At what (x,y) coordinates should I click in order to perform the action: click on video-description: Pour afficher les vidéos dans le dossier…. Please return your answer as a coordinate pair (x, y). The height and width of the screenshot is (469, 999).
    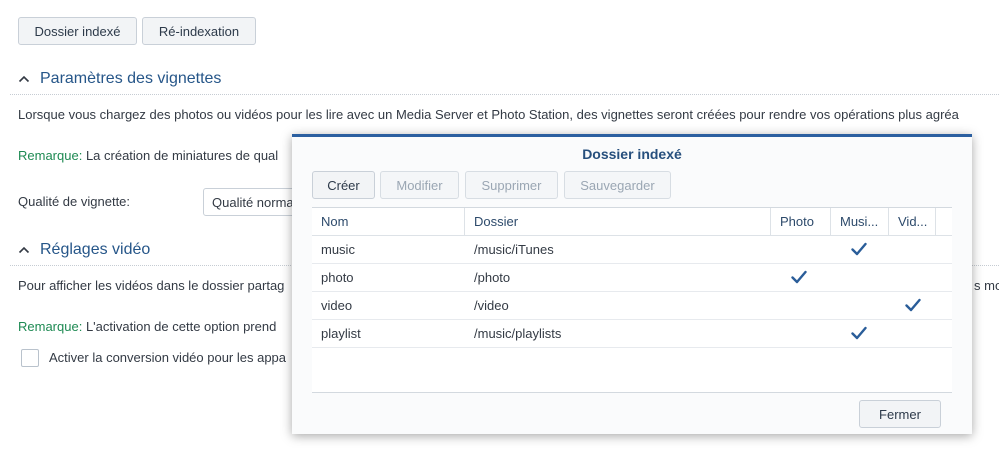
    Looking at the image, I should click on (151, 285).